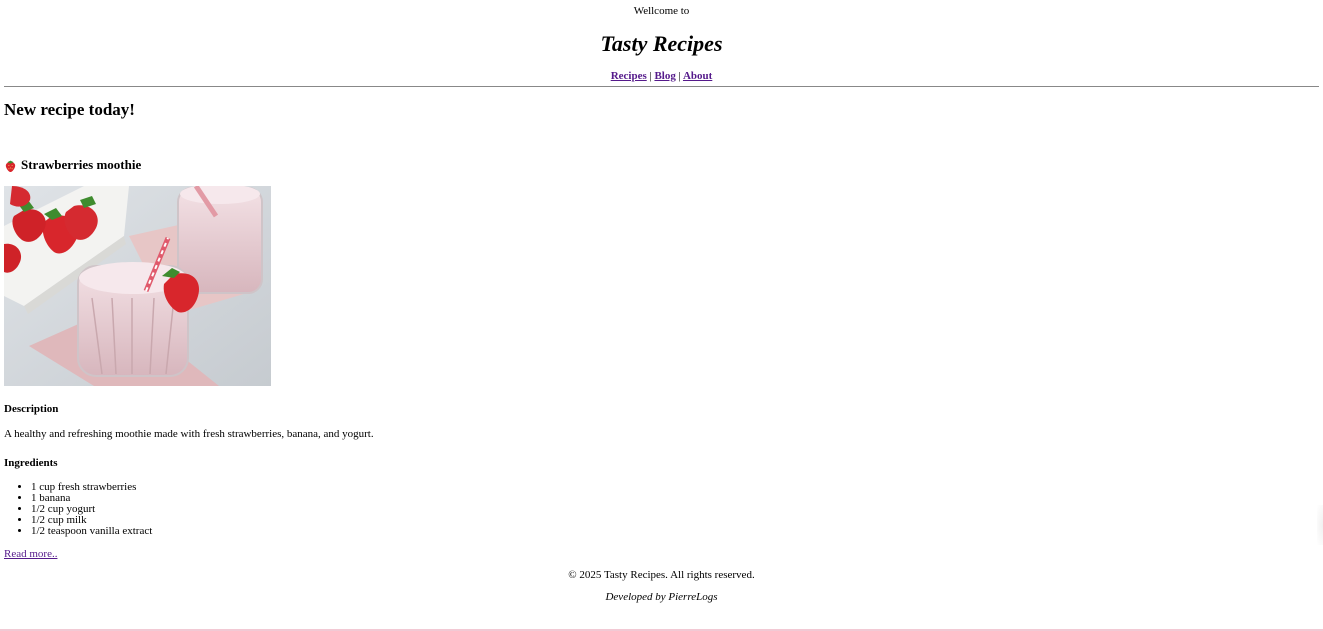  What do you see at coordinates (629, 76) in the screenshot?
I see `nav-link-recipes: Recipes` at bounding box center [629, 76].